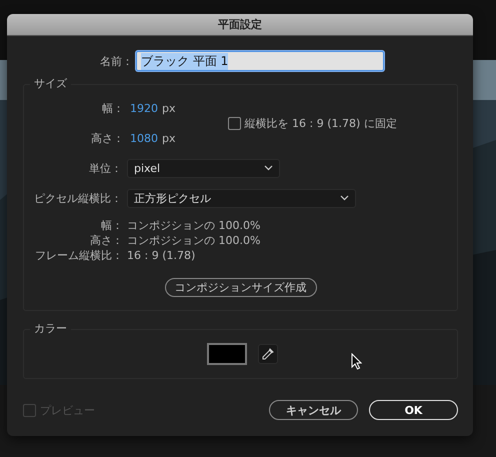 Image resolution: width=496 pixels, height=457 pixels. What do you see at coordinates (112, 108) in the screenshot?
I see `dimension-label: 幅：` at bounding box center [112, 108].